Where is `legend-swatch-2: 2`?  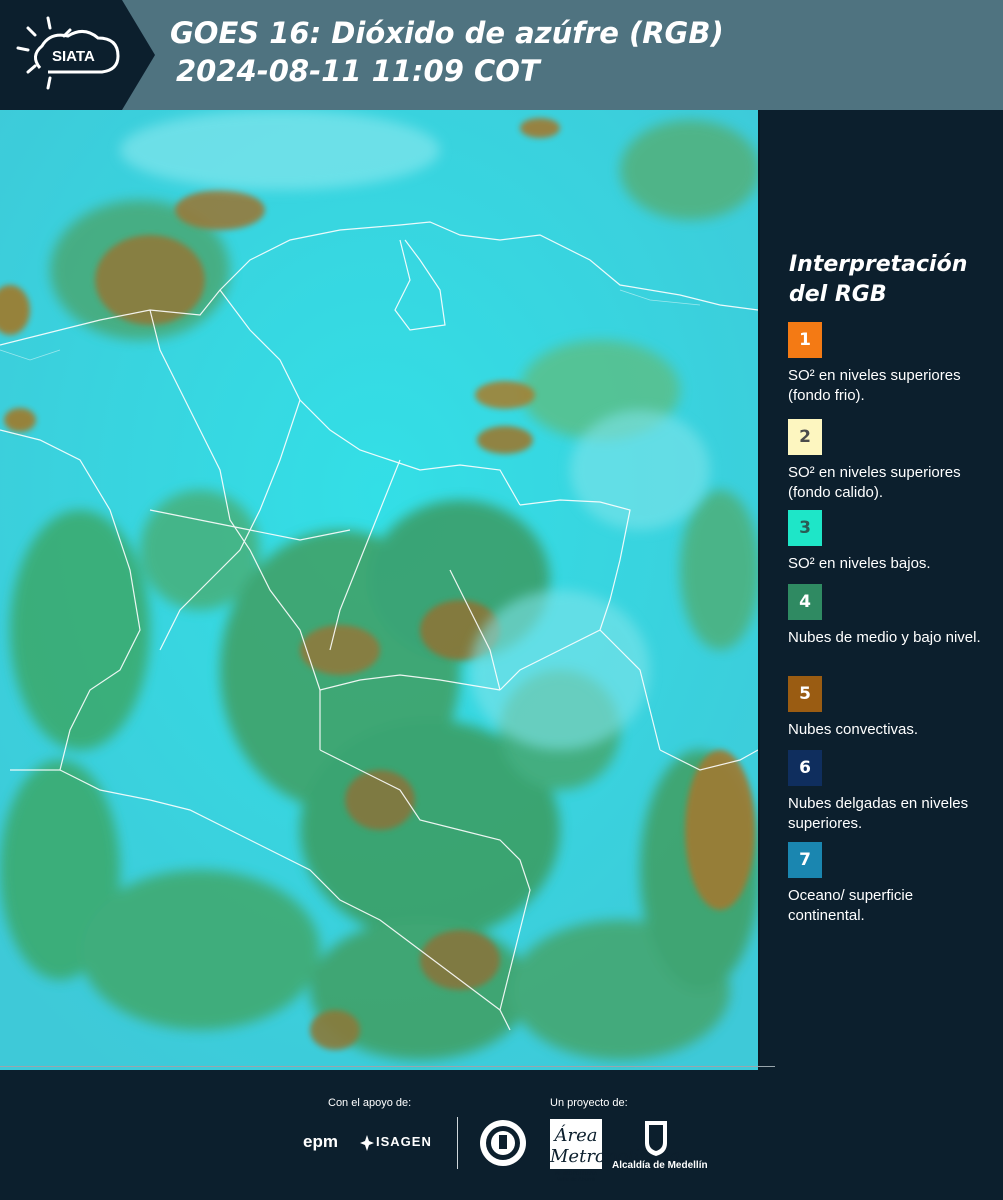 legend-swatch-2: 2 is located at coordinates (805, 437).